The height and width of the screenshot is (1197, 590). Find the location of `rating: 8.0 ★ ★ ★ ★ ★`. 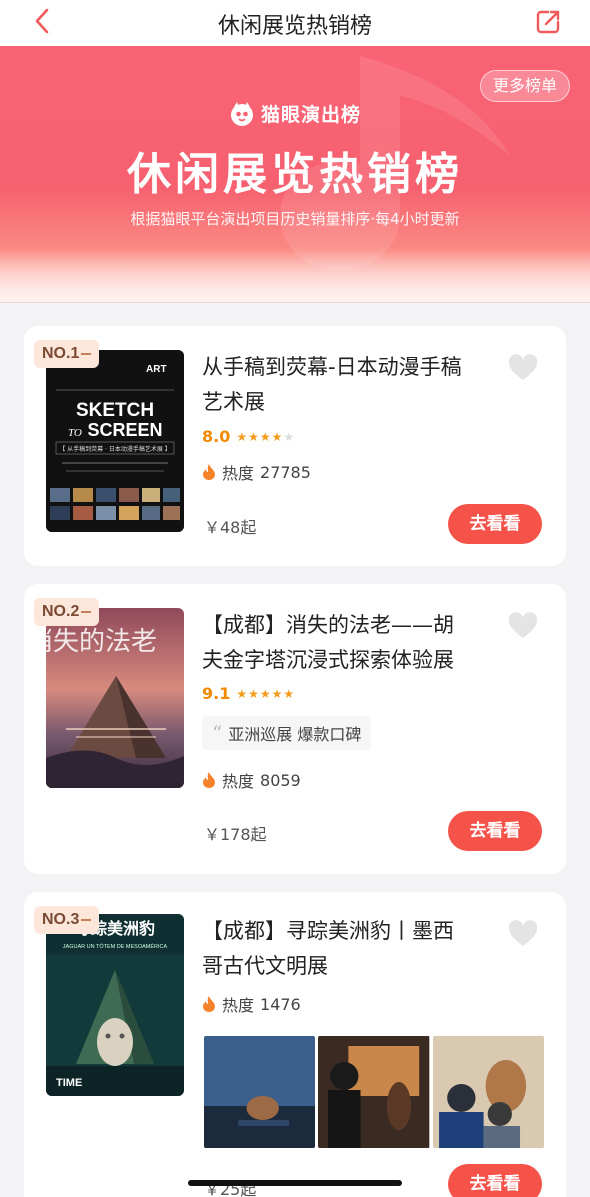

rating: 8.0 ★ ★ ★ ★ ★ is located at coordinates (248, 436).